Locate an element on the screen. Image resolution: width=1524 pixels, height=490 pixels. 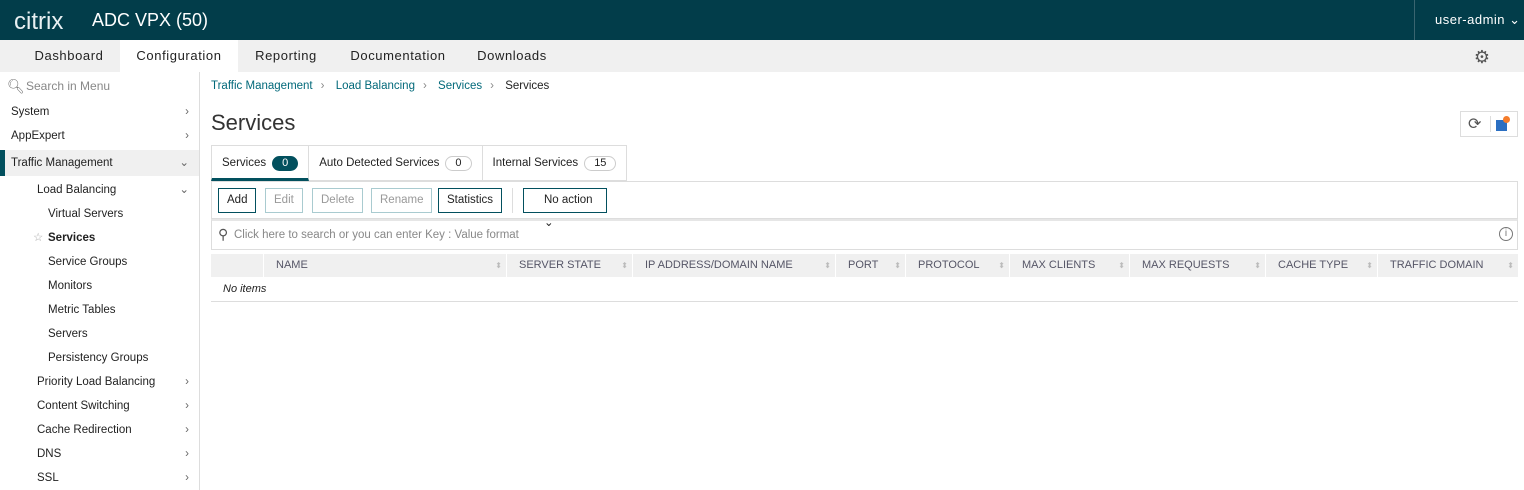
sidebar-item-dns: DNS › is located at coordinates (99, 454).